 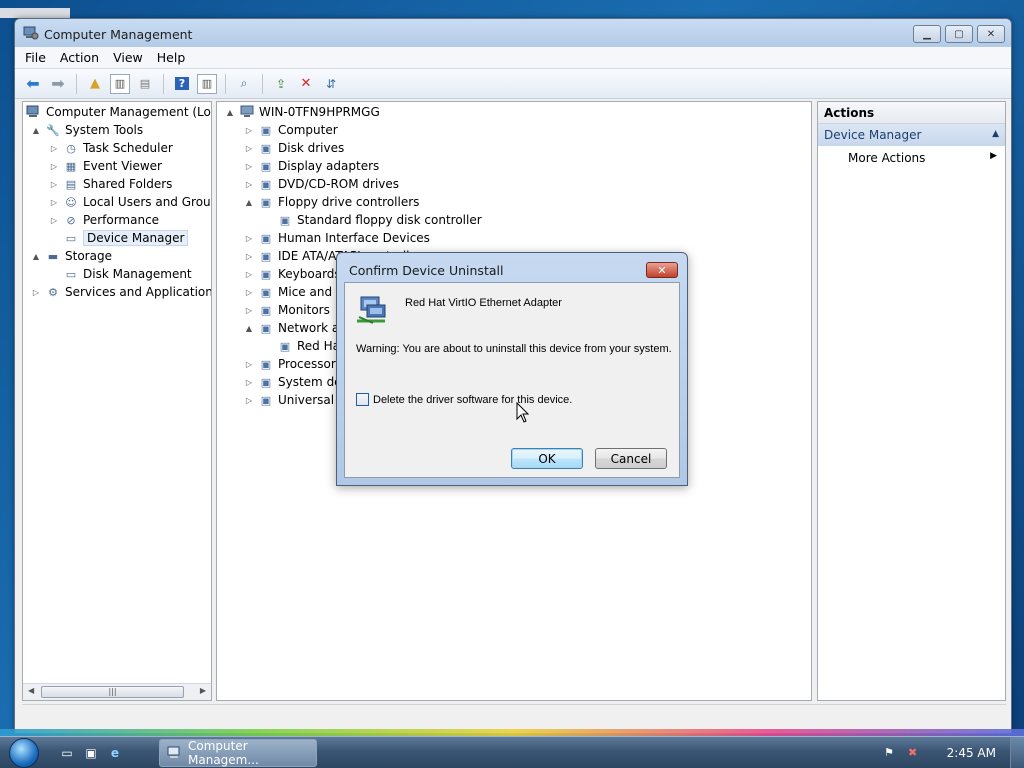 I want to click on internet-explorer-icon: e, so click(x=115, y=753).